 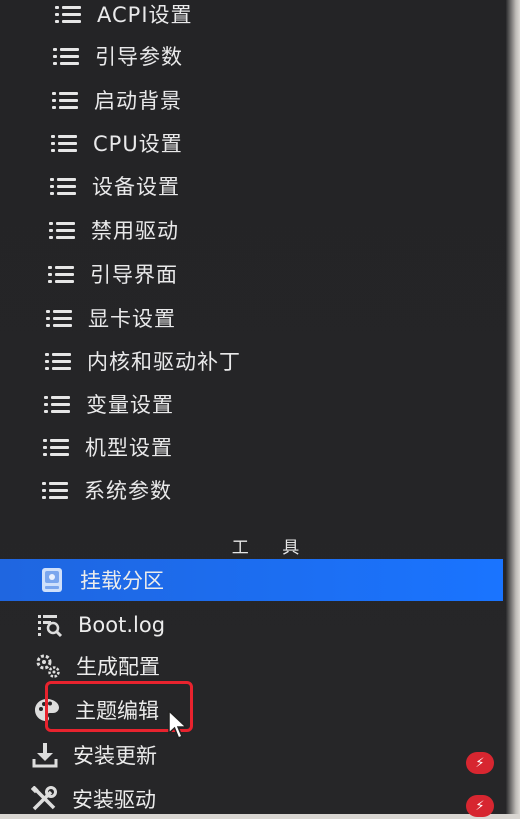 I want to click on tool-mount-partition: 挂载分区, so click(x=101, y=580).